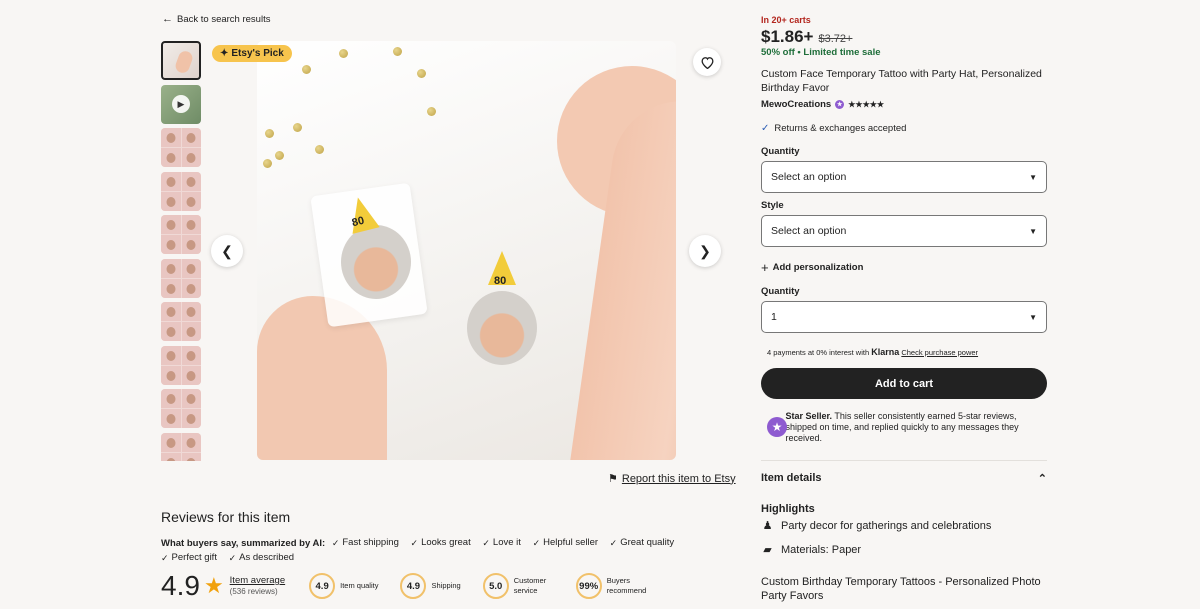 The width and height of the screenshot is (1200, 609). I want to click on item-details-toggle: Item details ⌃, so click(904, 478).